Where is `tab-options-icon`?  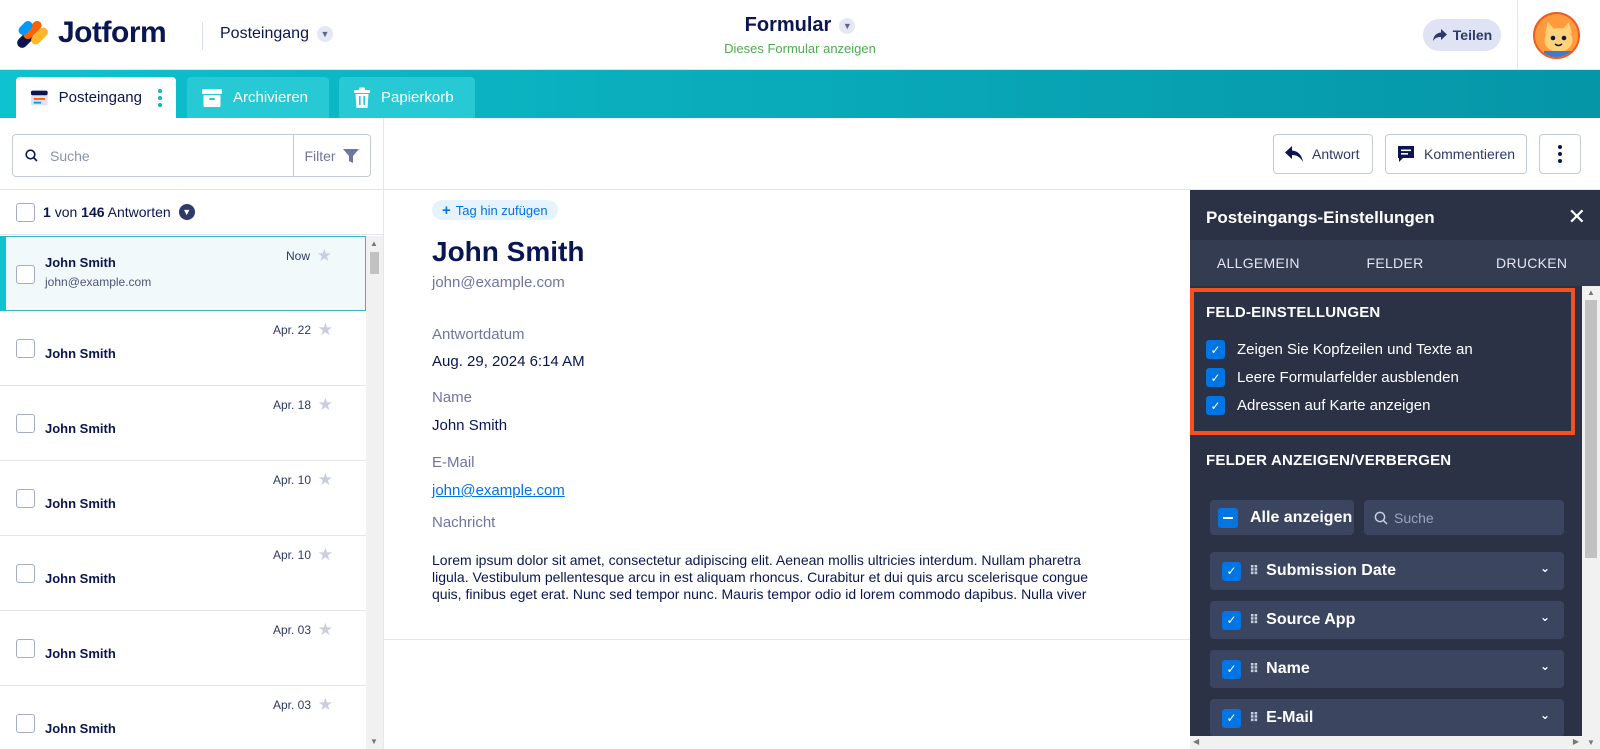 tab-options-icon is located at coordinates (160, 97).